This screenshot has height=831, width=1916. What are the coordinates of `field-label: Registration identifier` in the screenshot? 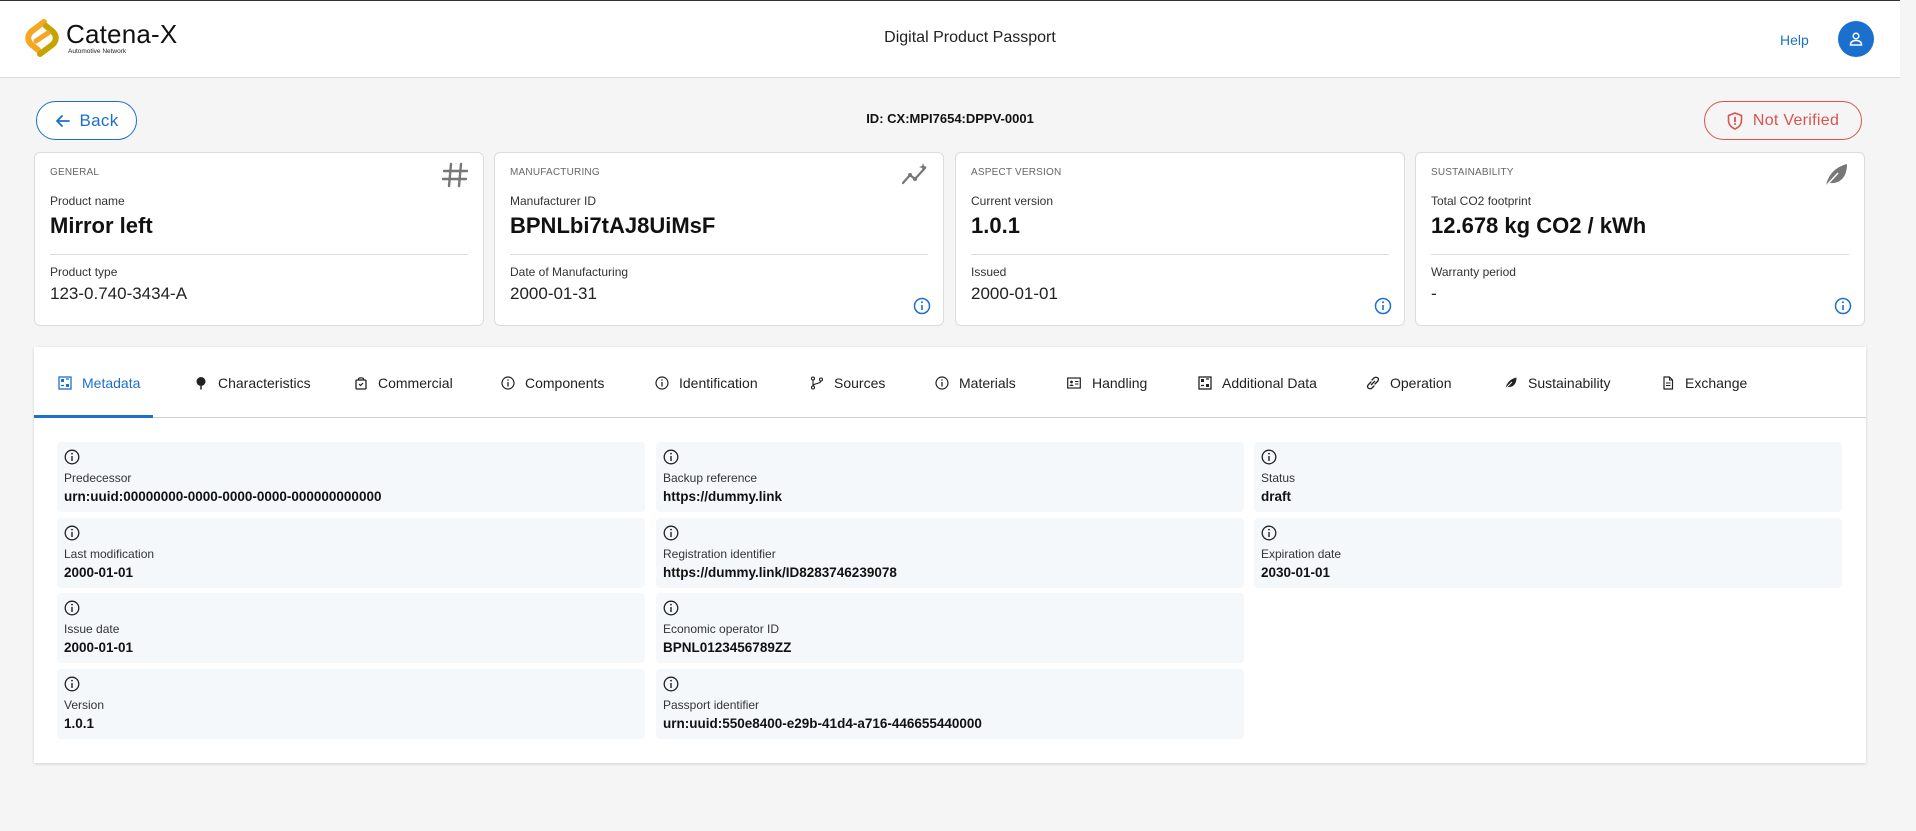 It's located at (719, 554).